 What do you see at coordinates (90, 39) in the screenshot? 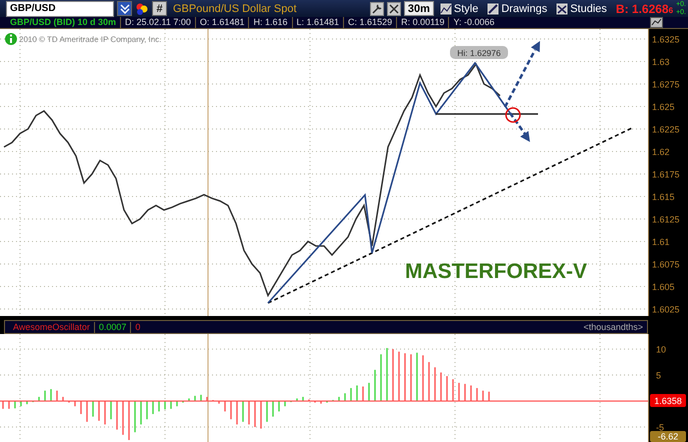
I see `copyright-text: 2010 © TD Ameritrade IP Company, Inc.` at bounding box center [90, 39].